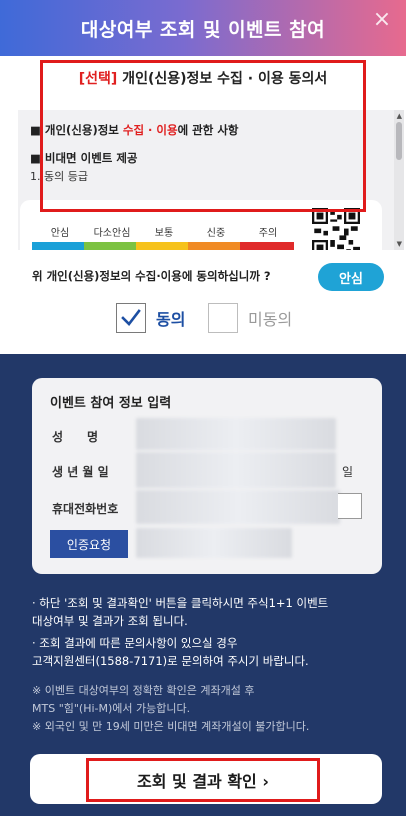  What do you see at coordinates (111, 708) in the screenshot?
I see `note-eligibility-2: MTS "힘"(Hi-M)에서 가능합니다.` at bounding box center [111, 708].